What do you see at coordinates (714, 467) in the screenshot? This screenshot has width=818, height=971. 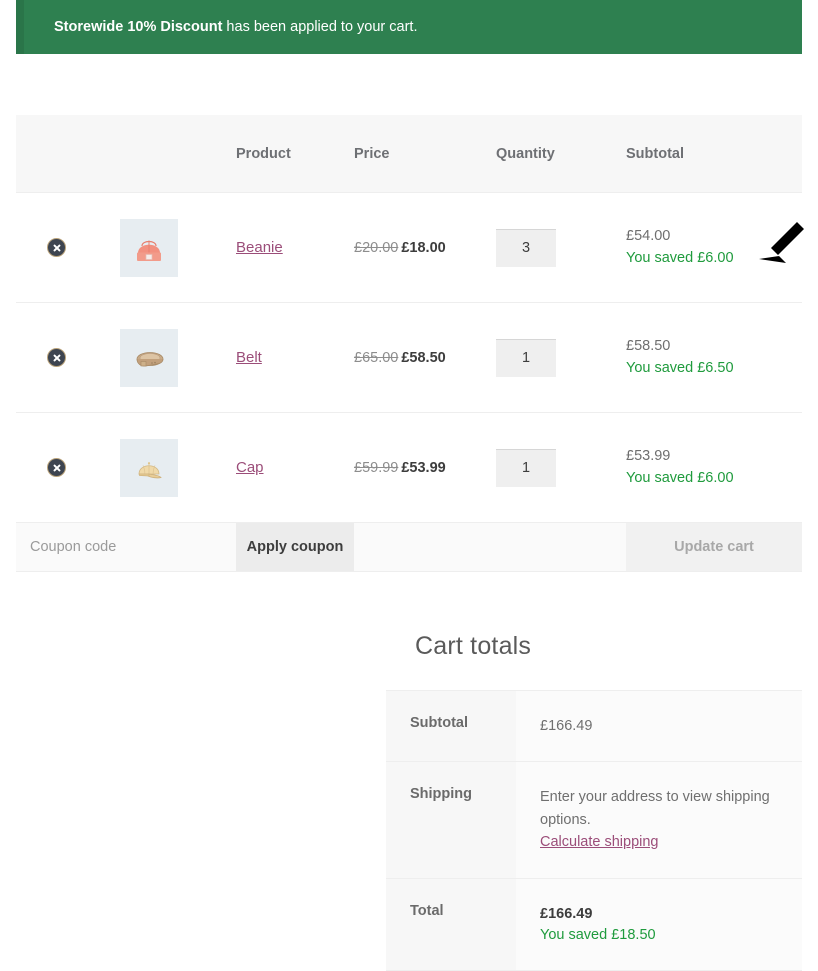 I see `cell-subtotal: £53.99 You saved £6.00` at bounding box center [714, 467].